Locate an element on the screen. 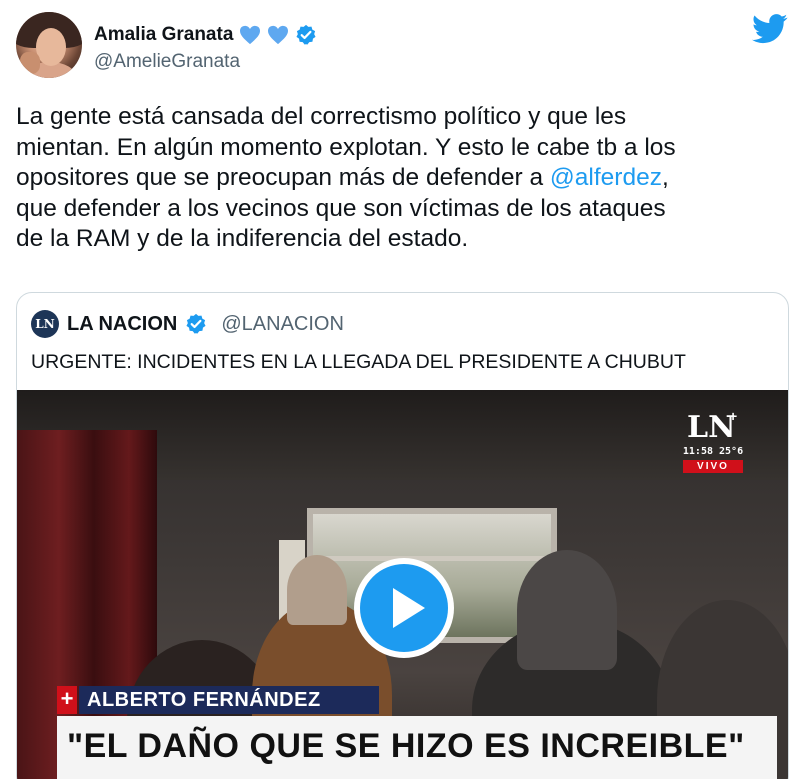 Image resolution: width=800 pixels, height=779 pixels. quoted-avatar: LN is located at coordinates (45, 324).